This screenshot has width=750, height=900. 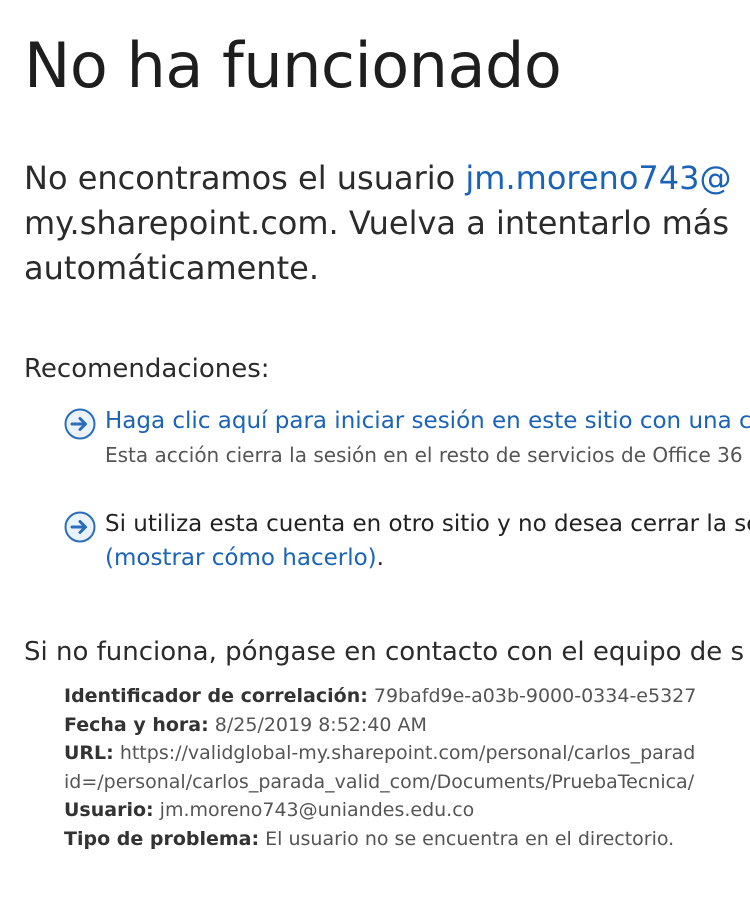 I want to click on detail-label: Tipo de problema:, so click(x=162, y=838).